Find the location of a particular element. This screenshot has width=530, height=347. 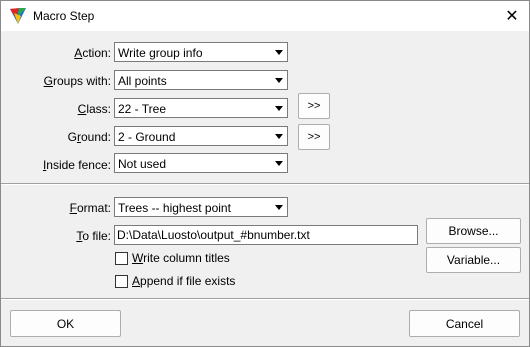

close-icon: ✕ is located at coordinates (512, 16).